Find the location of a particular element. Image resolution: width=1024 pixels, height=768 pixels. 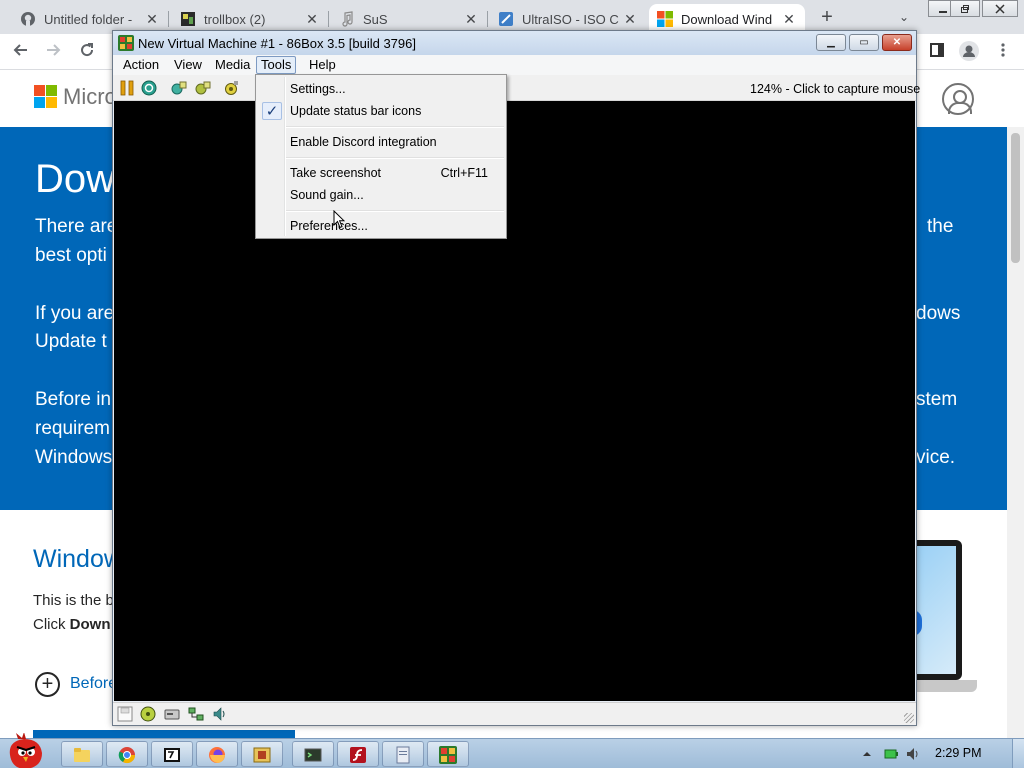

taskbar-archive is located at coordinates (262, 754).